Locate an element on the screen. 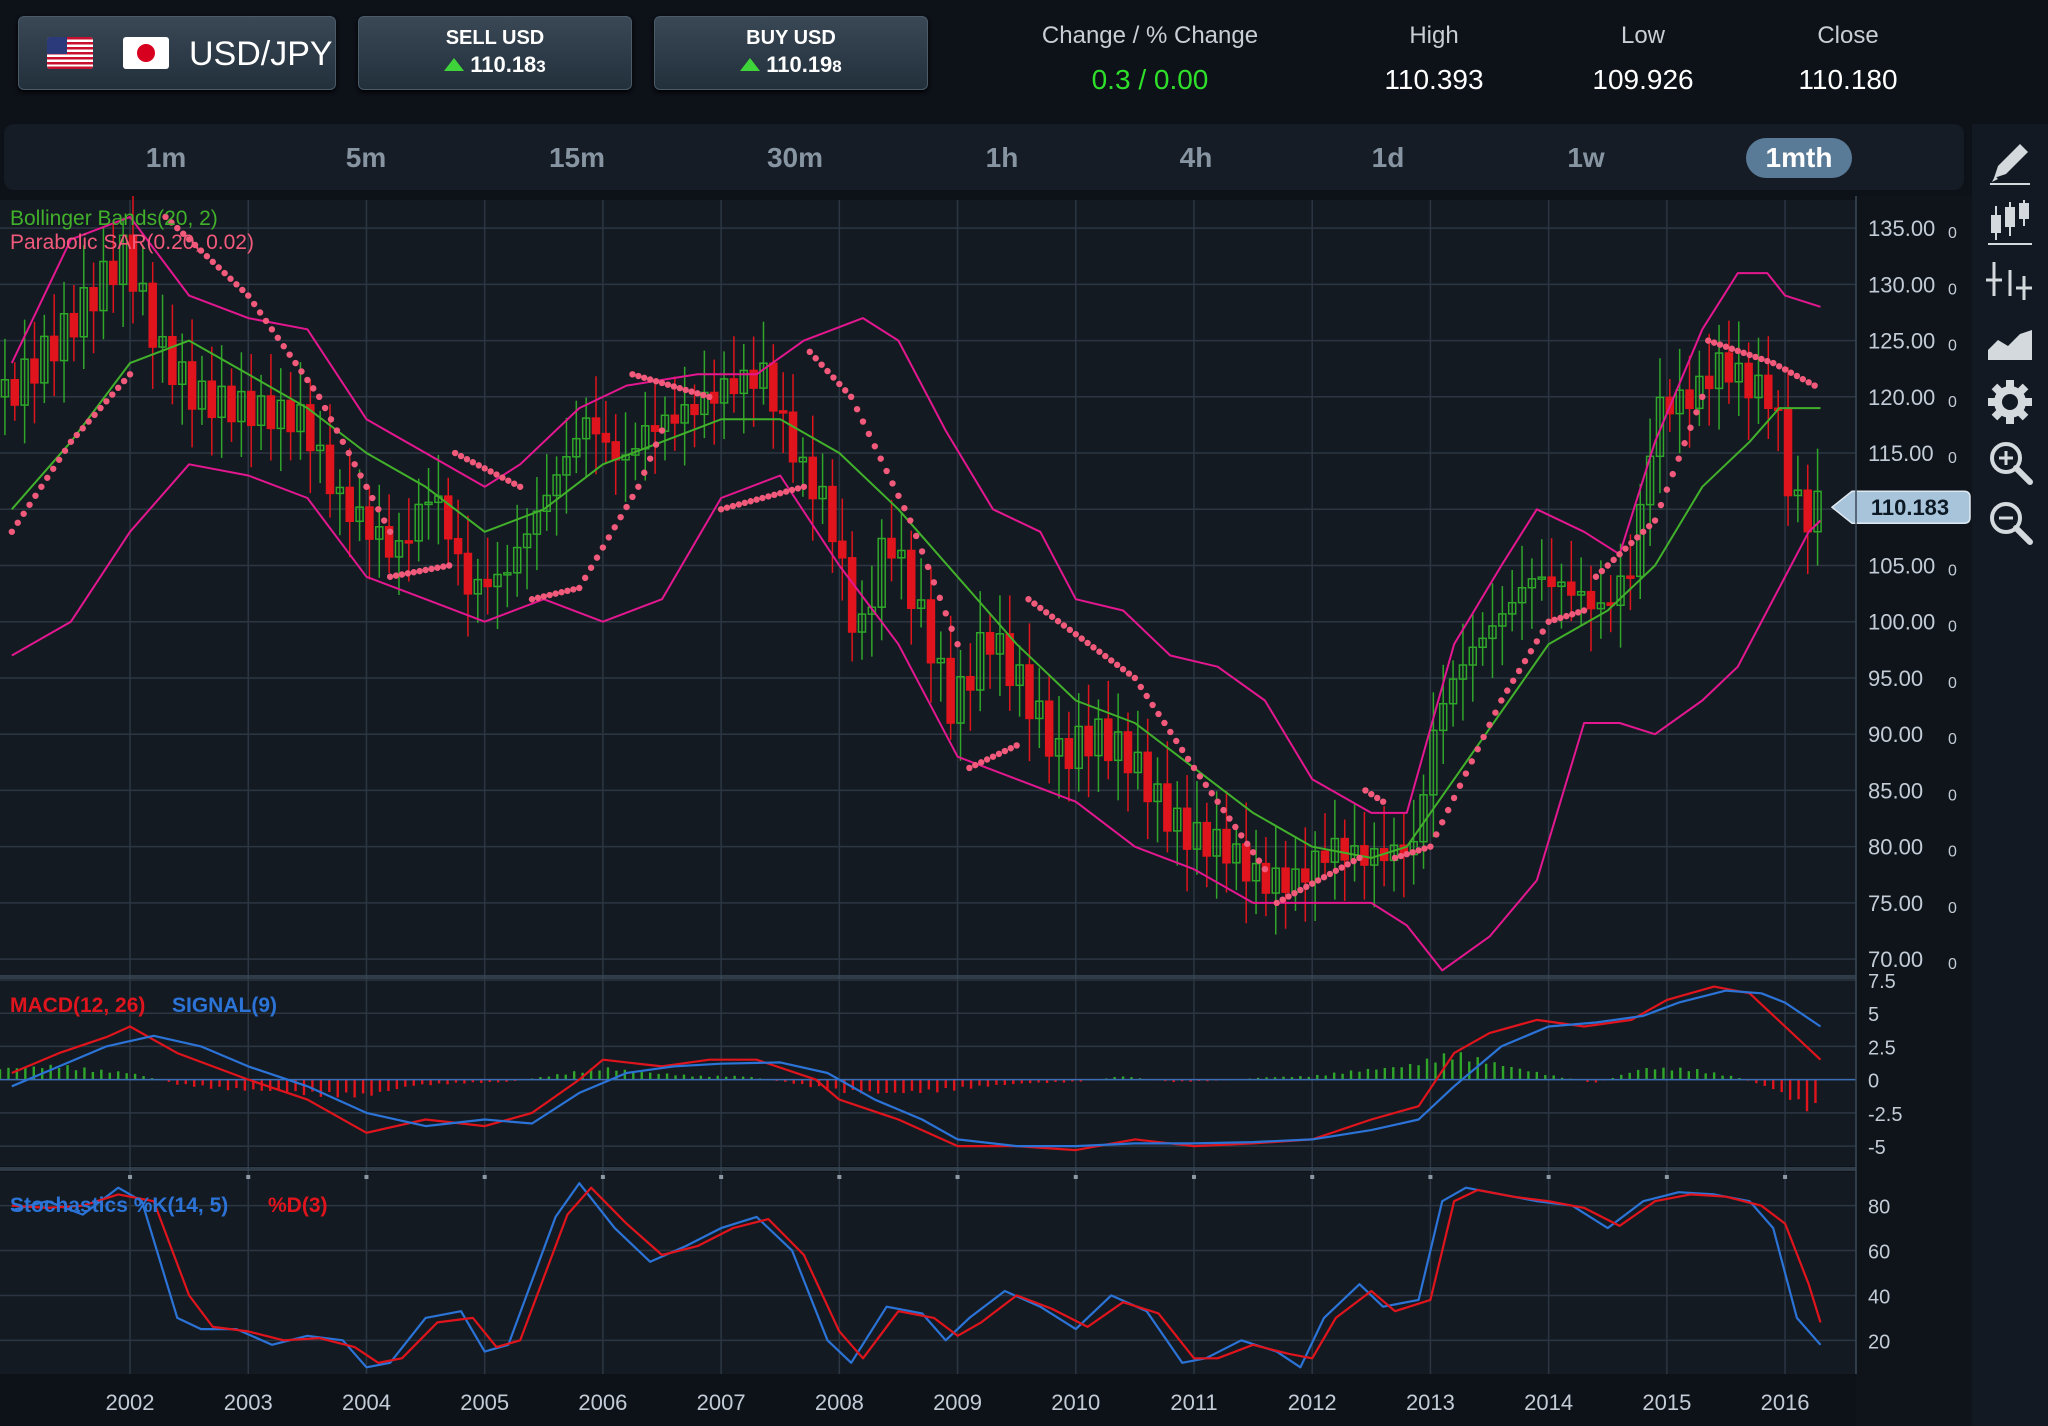  crosshair-icon is located at coordinates (2010, 282).